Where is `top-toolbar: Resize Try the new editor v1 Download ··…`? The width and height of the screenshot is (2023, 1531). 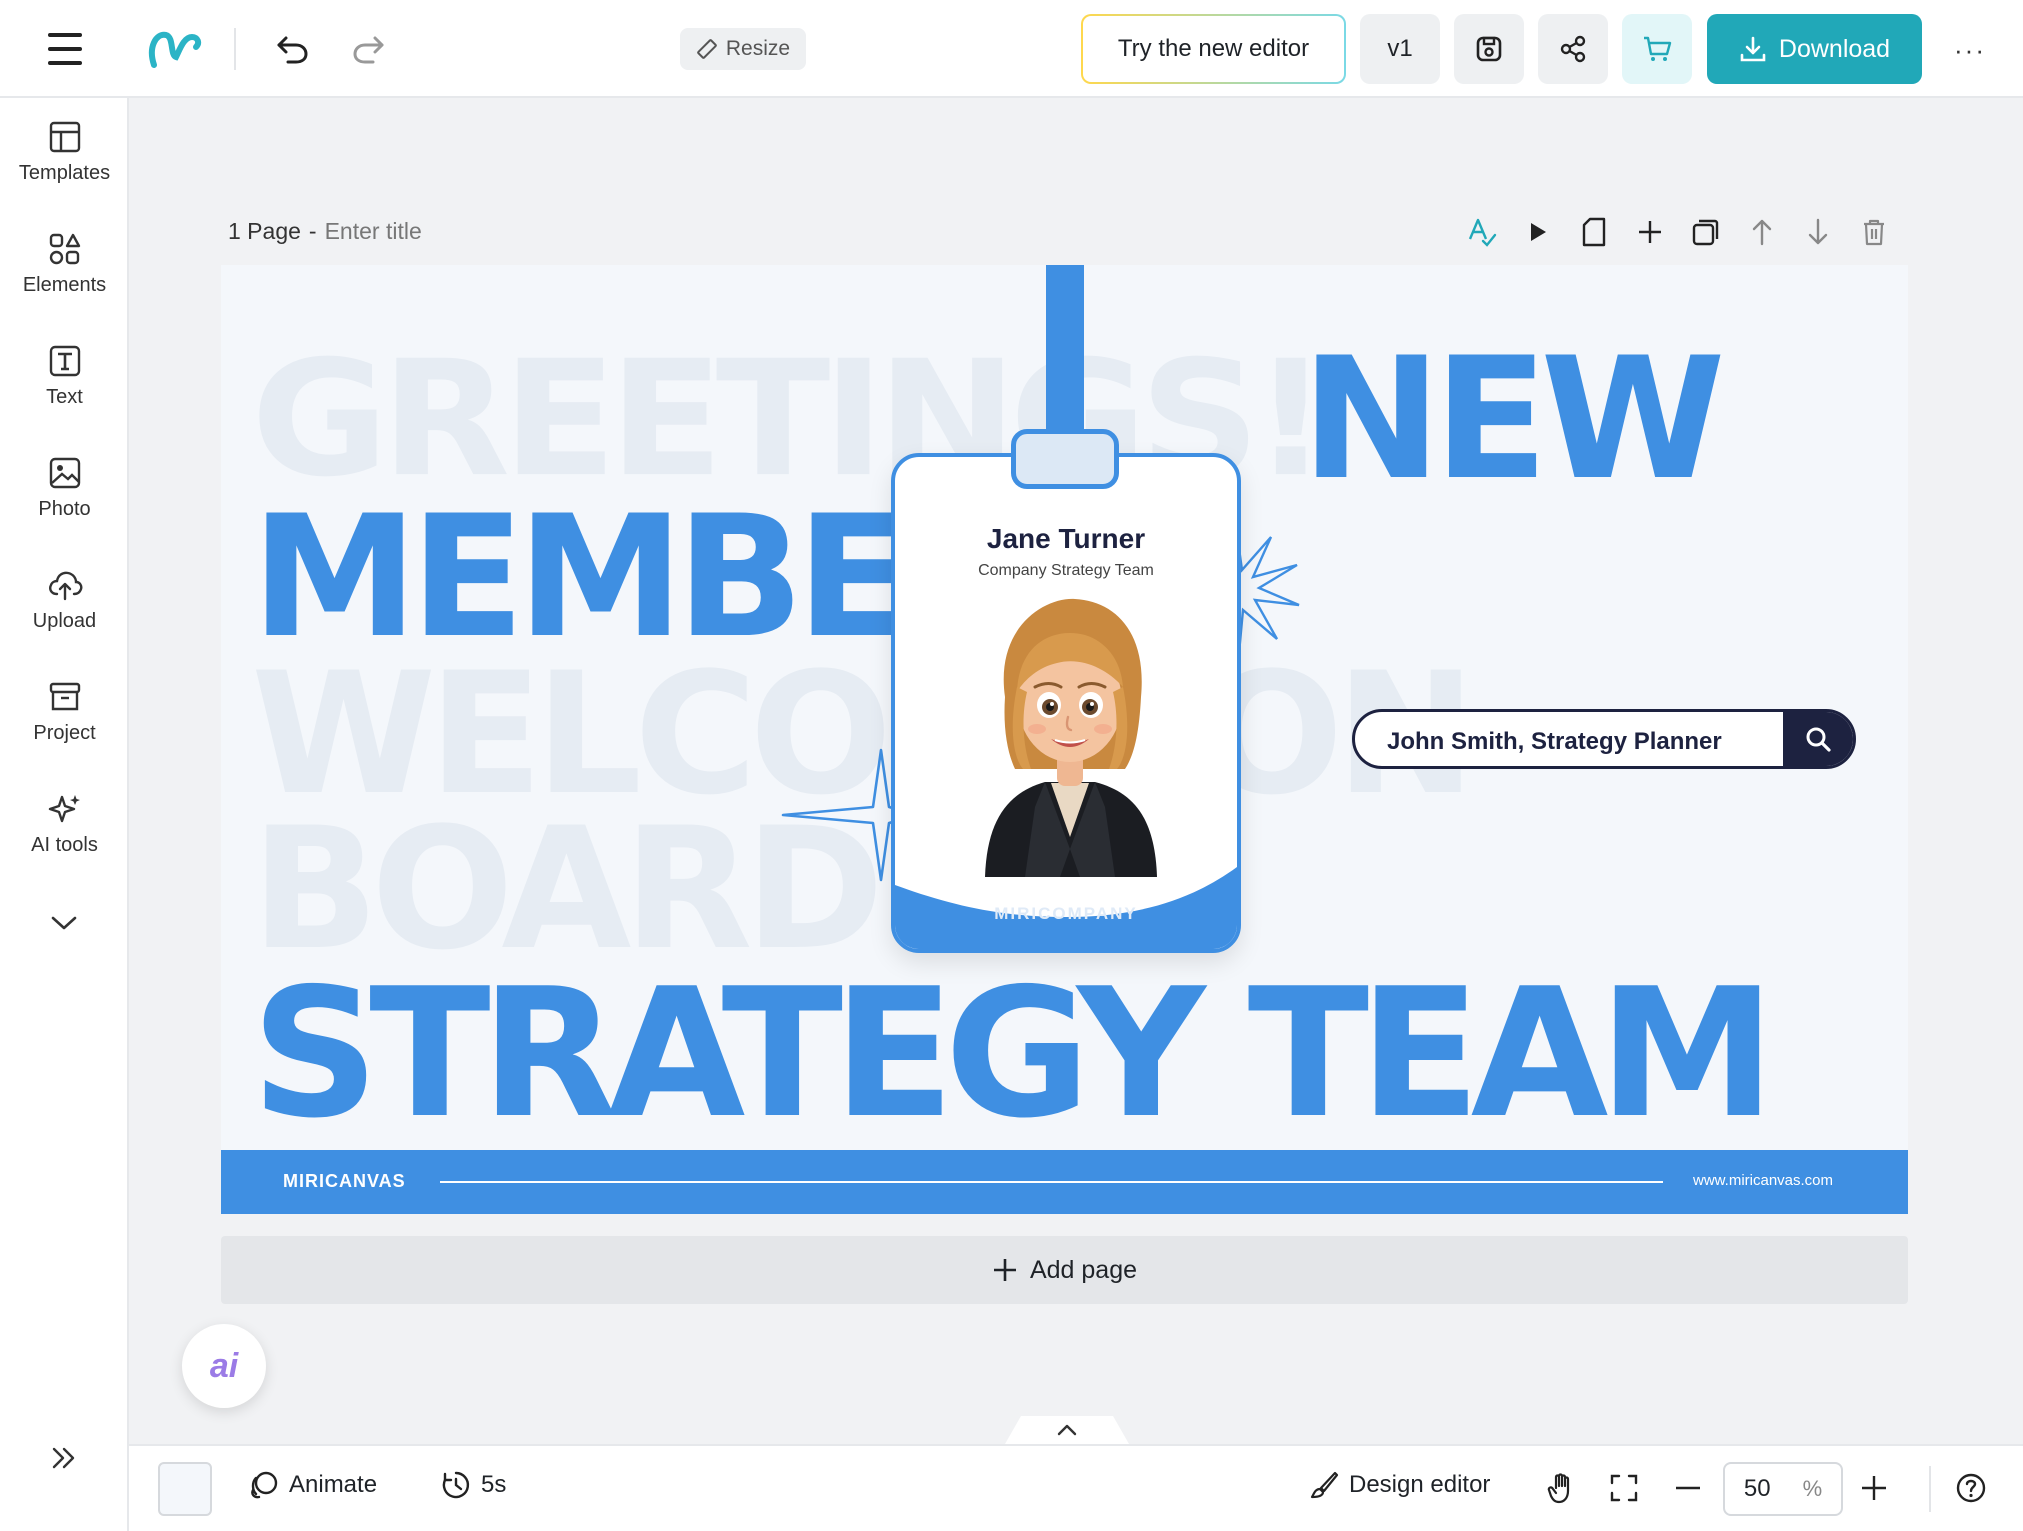
top-toolbar: Resize Try the new editor v1 Download ··… is located at coordinates (1011, 49).